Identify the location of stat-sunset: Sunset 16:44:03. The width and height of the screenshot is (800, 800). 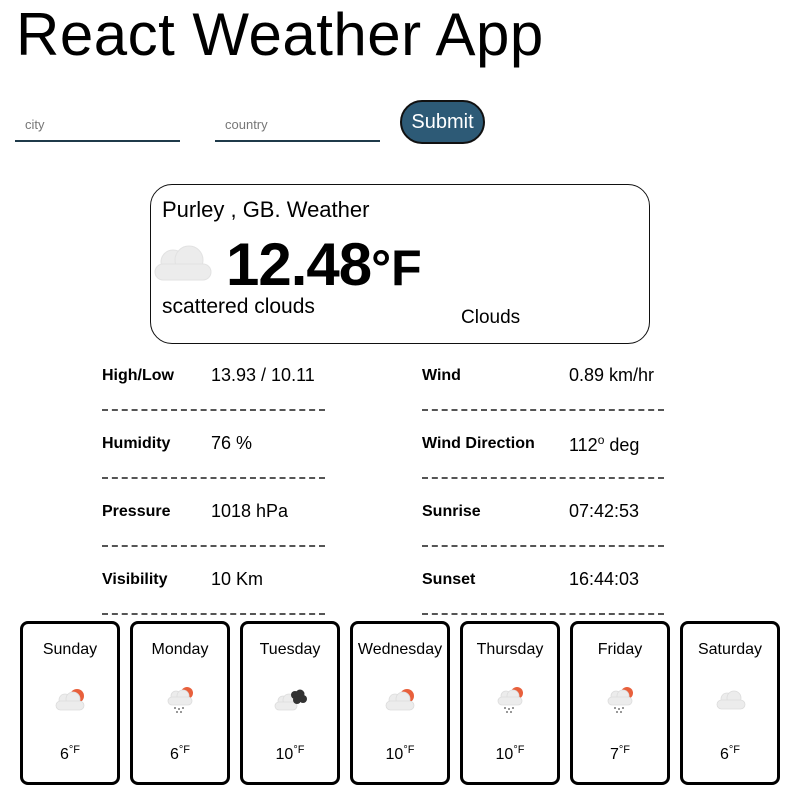
(543, 581).